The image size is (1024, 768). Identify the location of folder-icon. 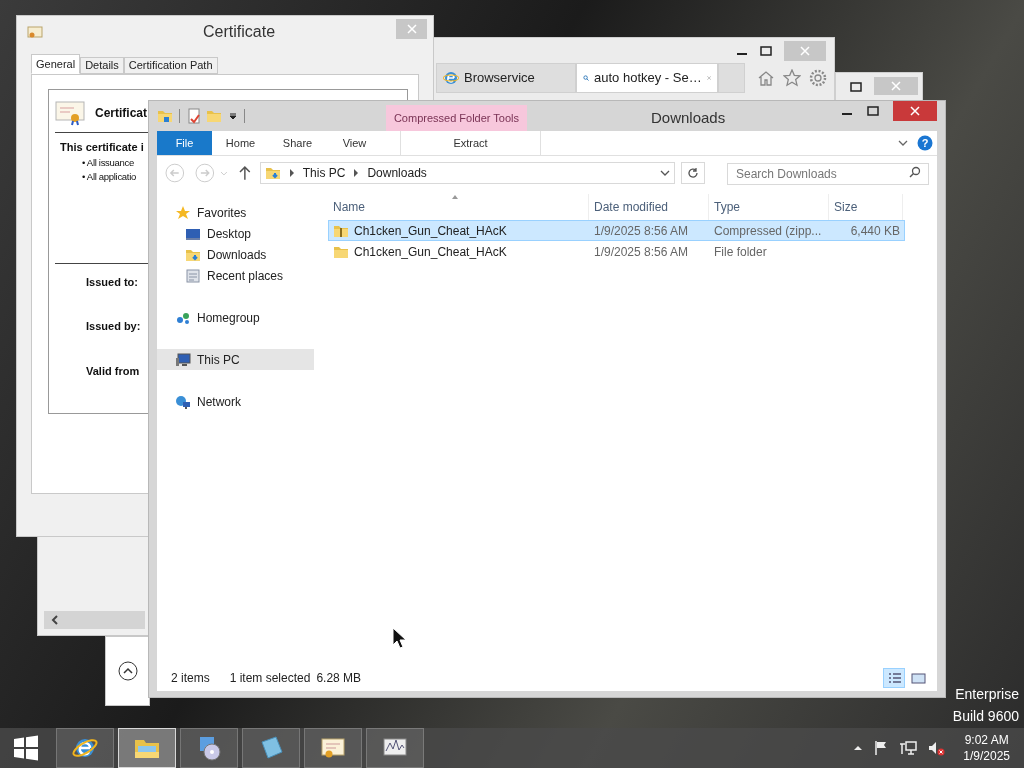
(165, 116).